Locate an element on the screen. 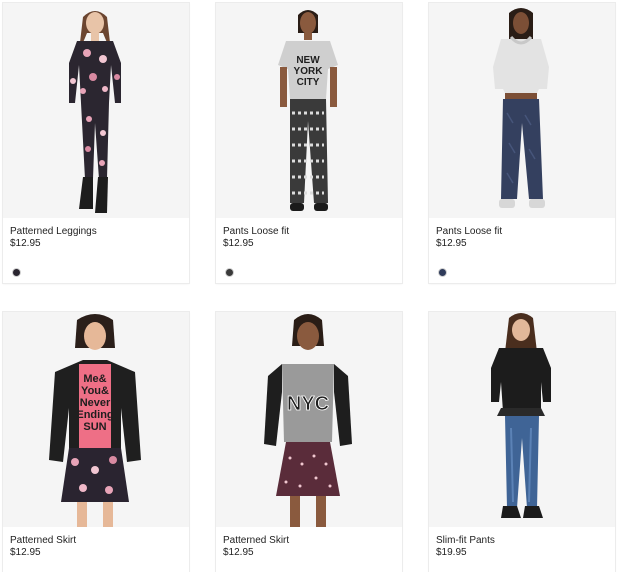 The height and width of the screenshot is (572, 620). model-photo: NYC is located at coordinates (308, 420).